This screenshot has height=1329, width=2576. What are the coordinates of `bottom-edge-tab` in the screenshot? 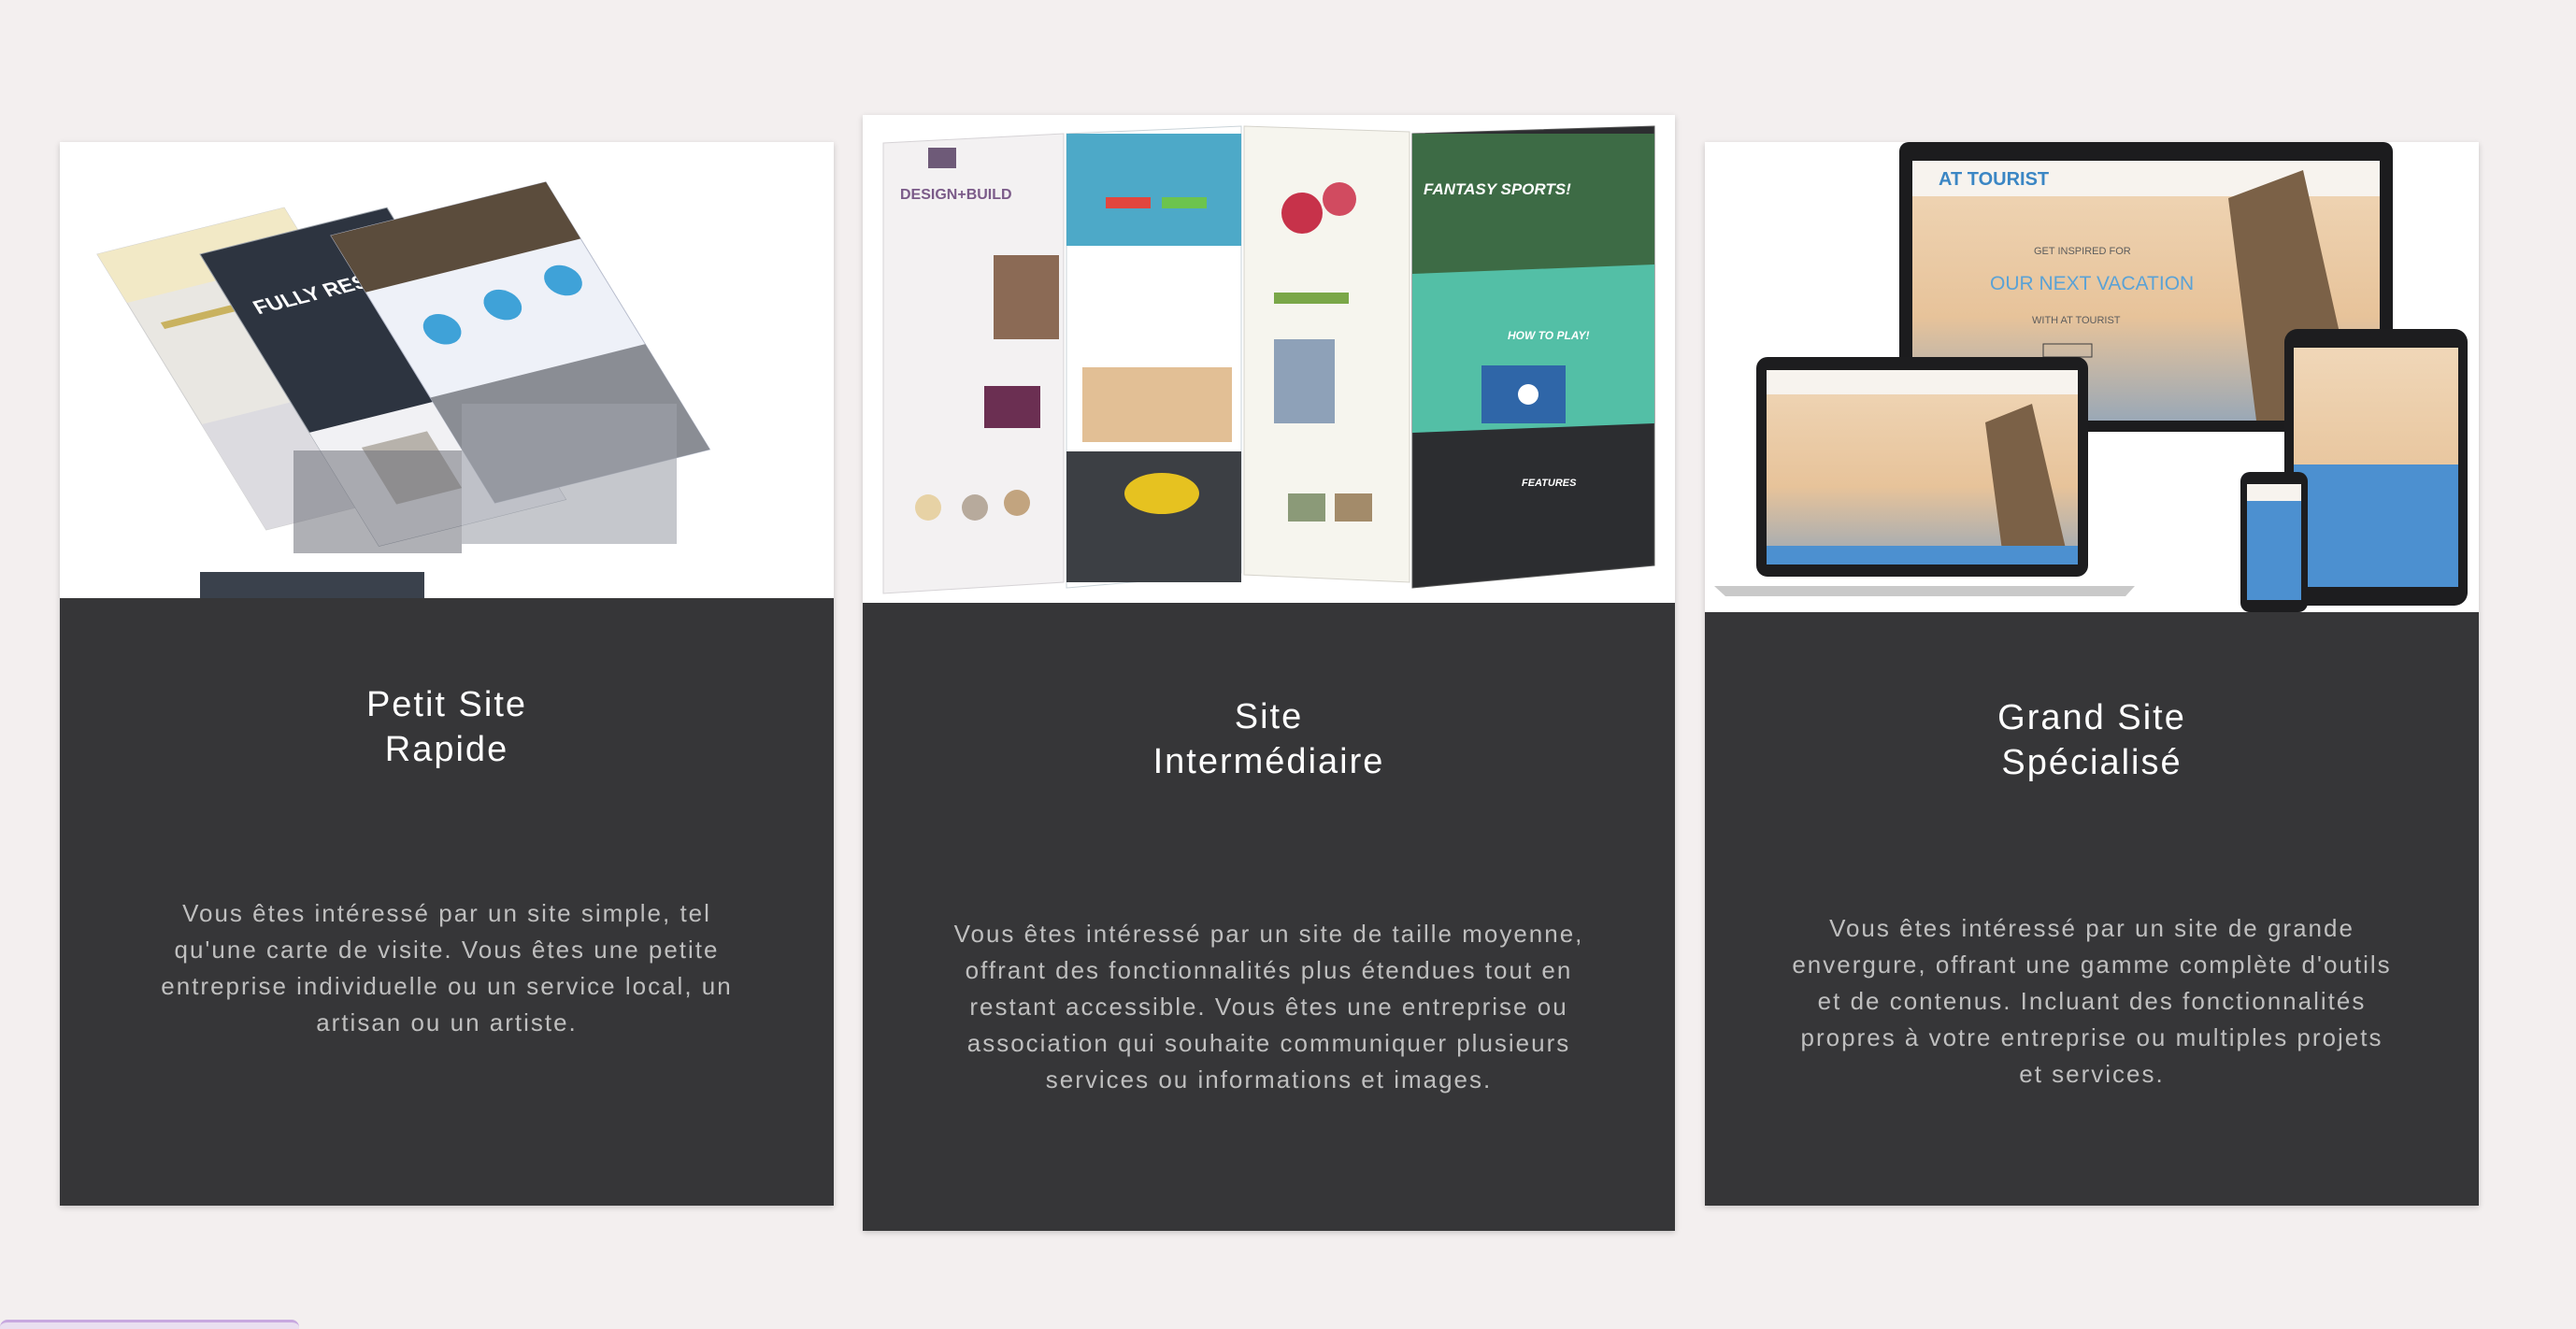 It's located at (149, 1325).